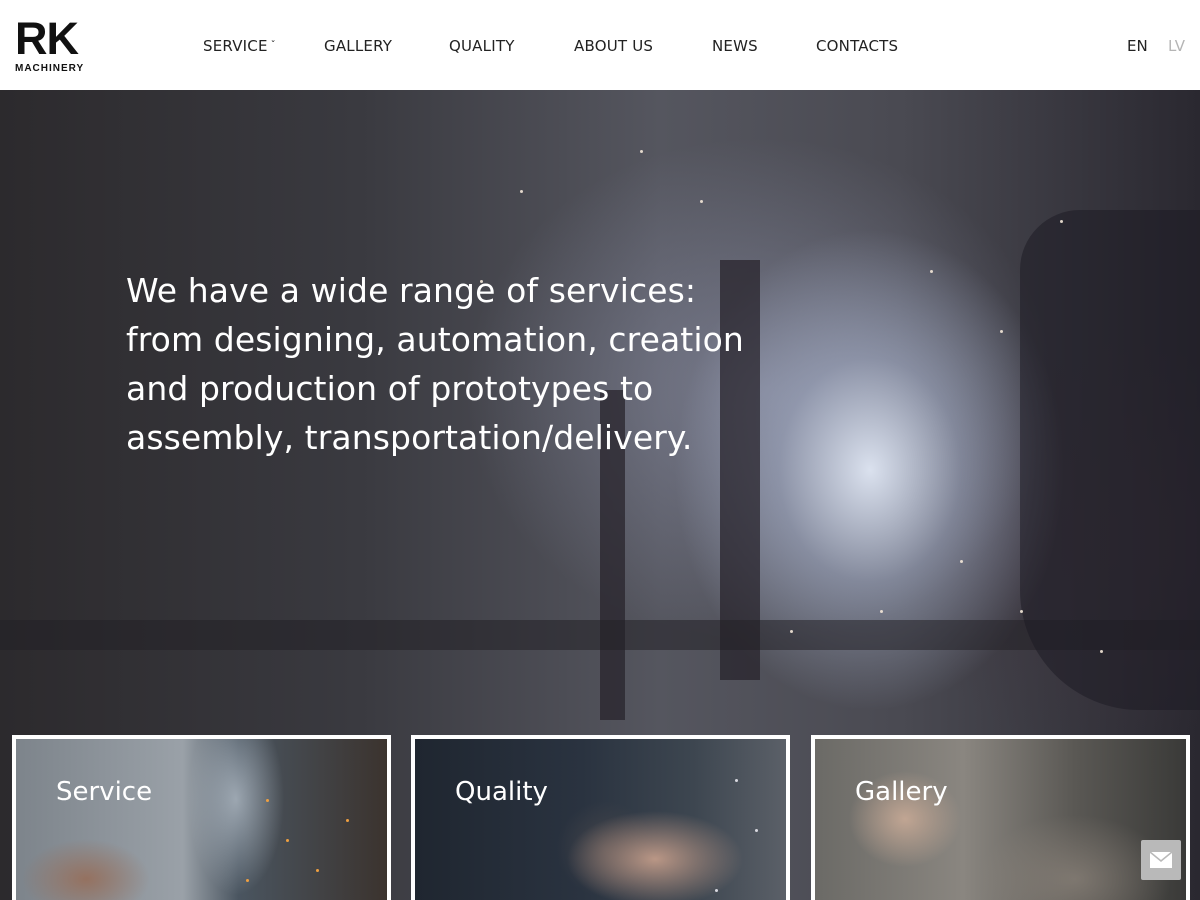 The image size is (1200, 900). Describe the element at coordinates (901, 792) in the screenshot. I see `card-title: Gallery` at that location.